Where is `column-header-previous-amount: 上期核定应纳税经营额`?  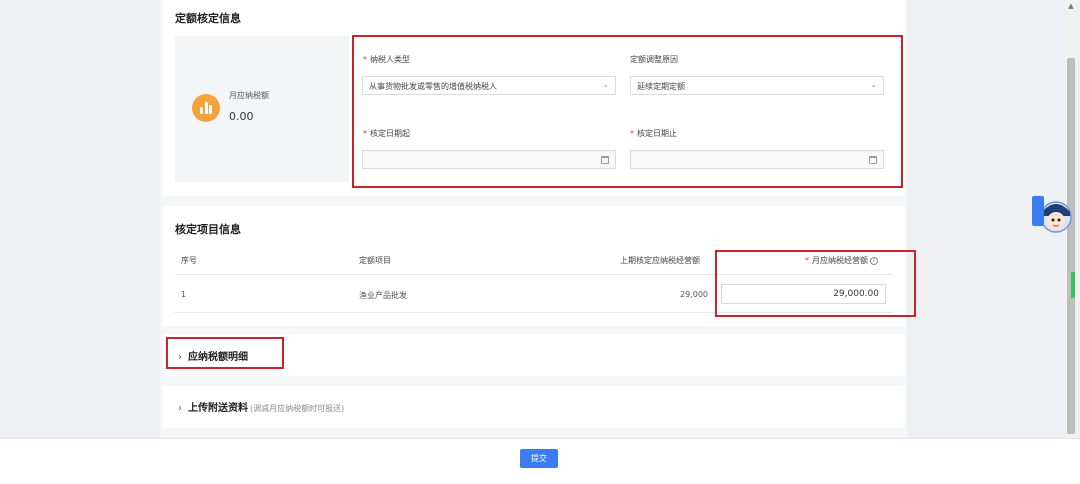
column-header-previous-amount: 上期核定应纳税经营额 is located at coordinates (660, 260).